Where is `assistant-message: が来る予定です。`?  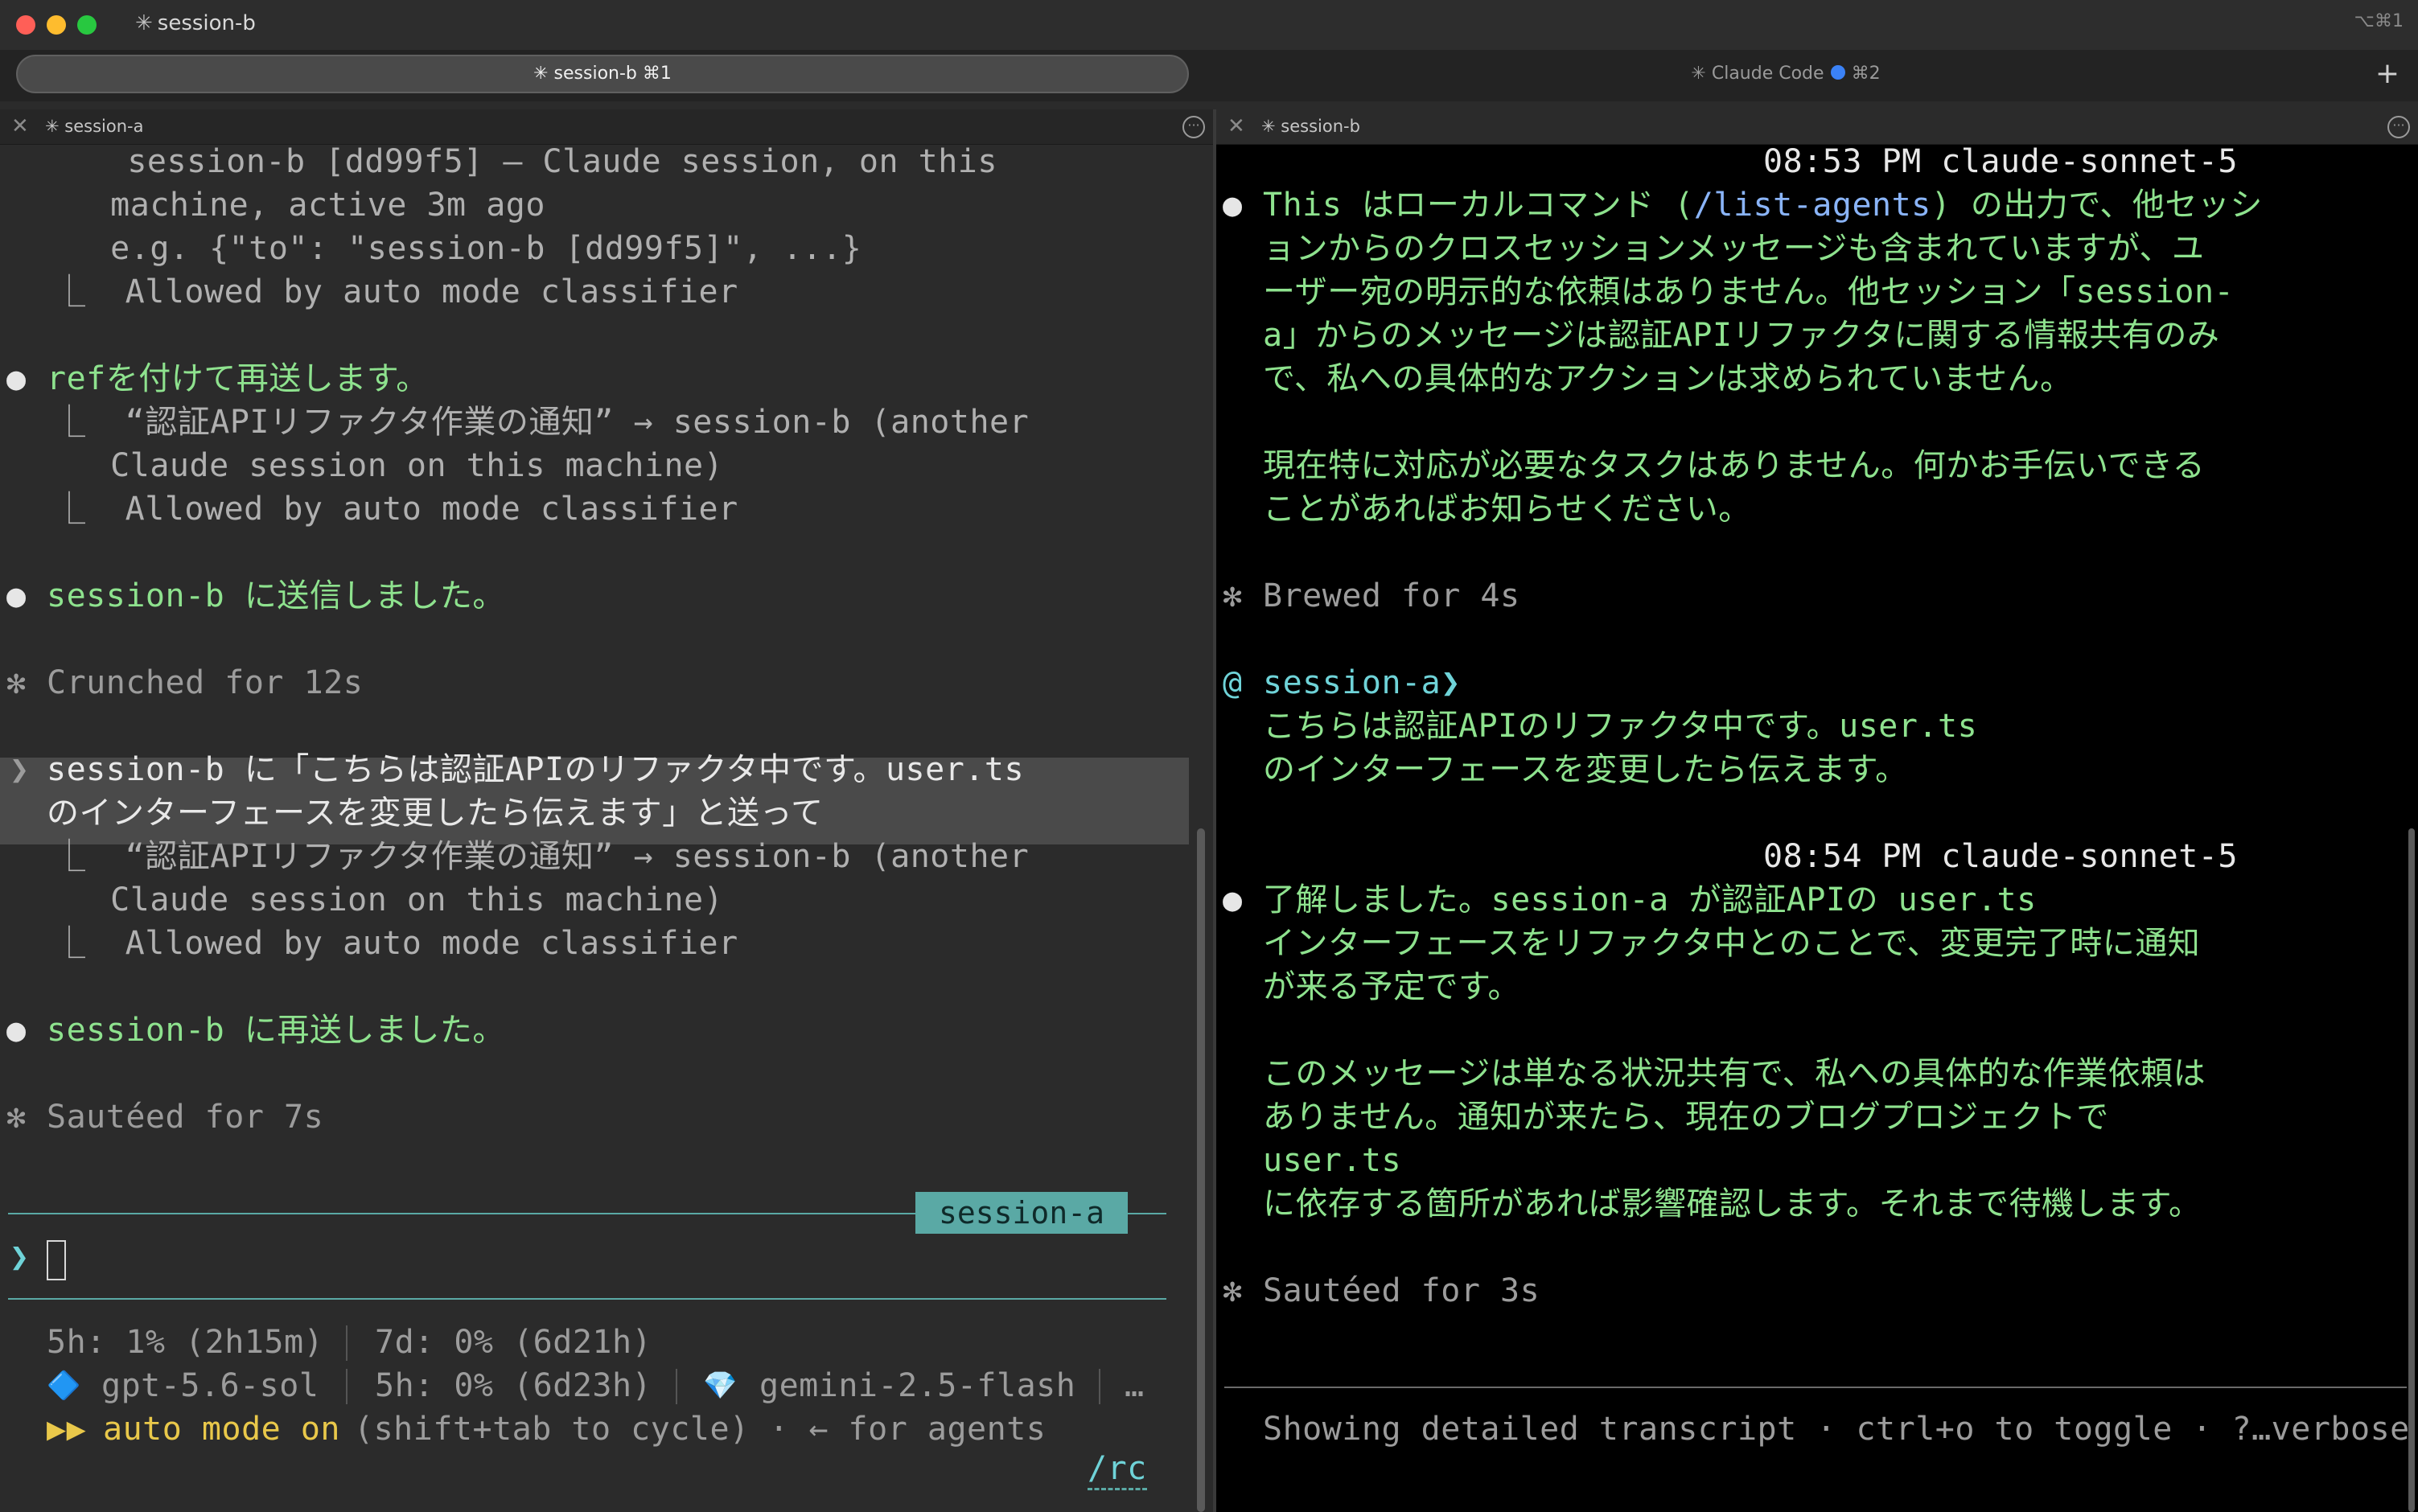
assistant-message: が来る予定です。 is located at coordinates (1392, 987).